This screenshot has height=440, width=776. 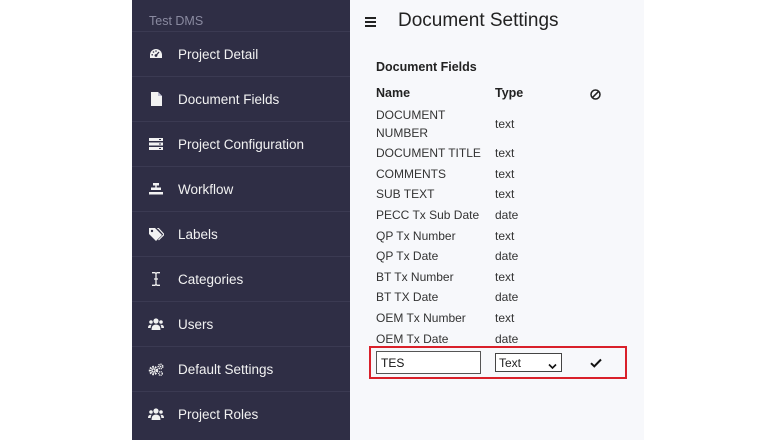 I want to click on field-name: COMMENTS, so click(x=411, y=173).